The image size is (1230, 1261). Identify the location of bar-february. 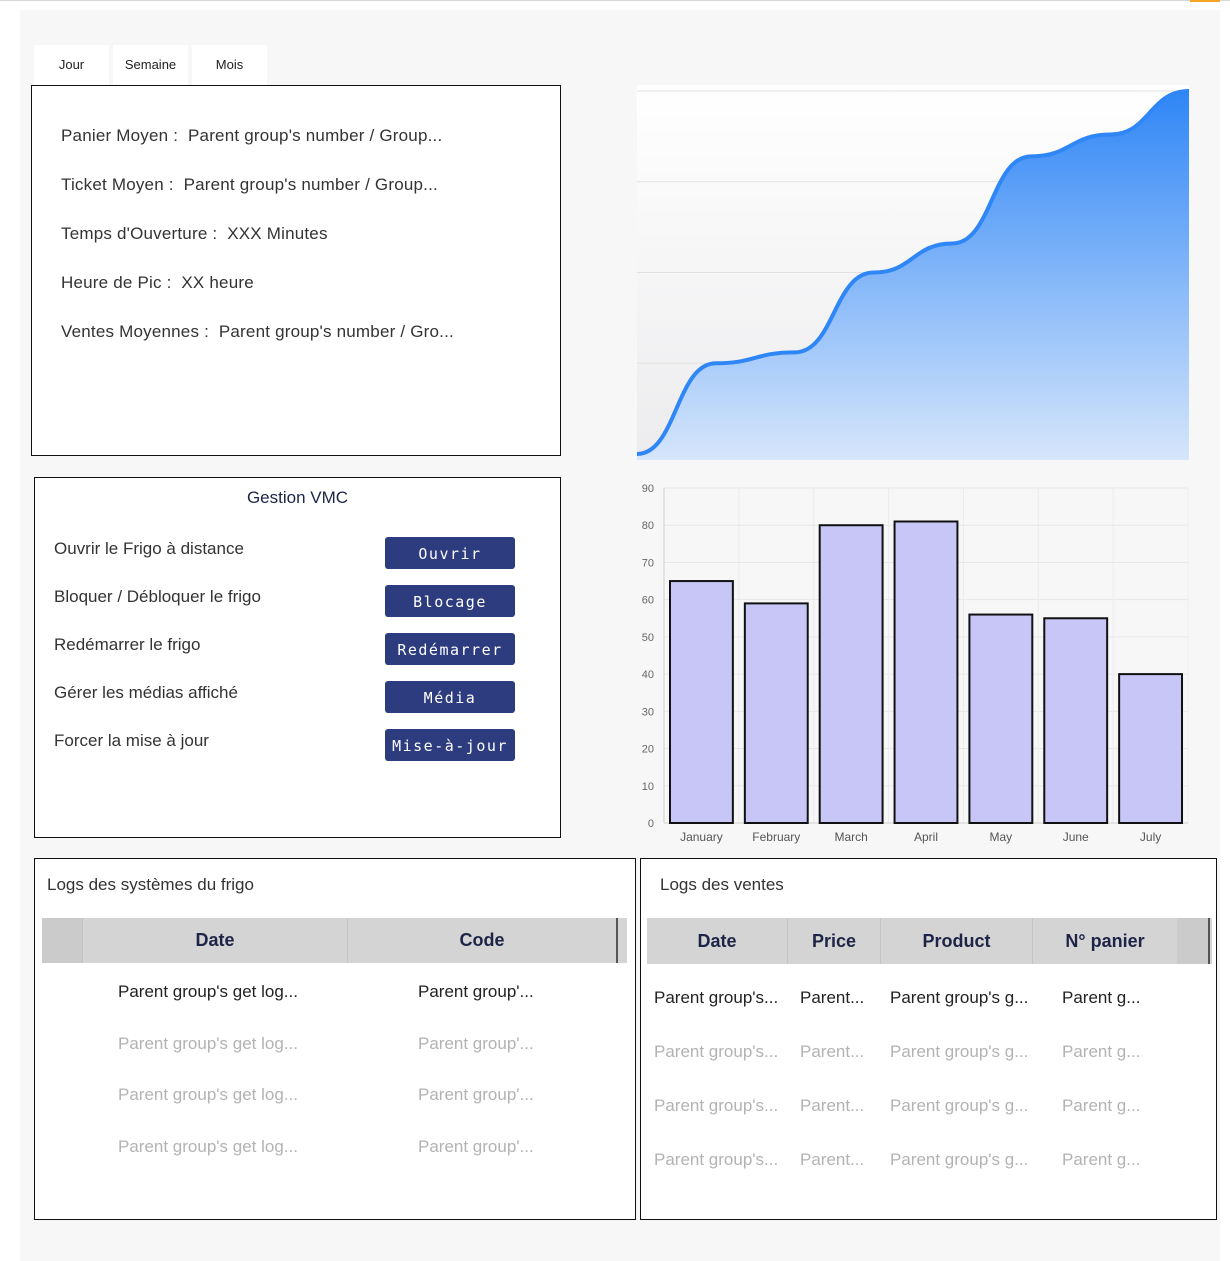
(776, 713).